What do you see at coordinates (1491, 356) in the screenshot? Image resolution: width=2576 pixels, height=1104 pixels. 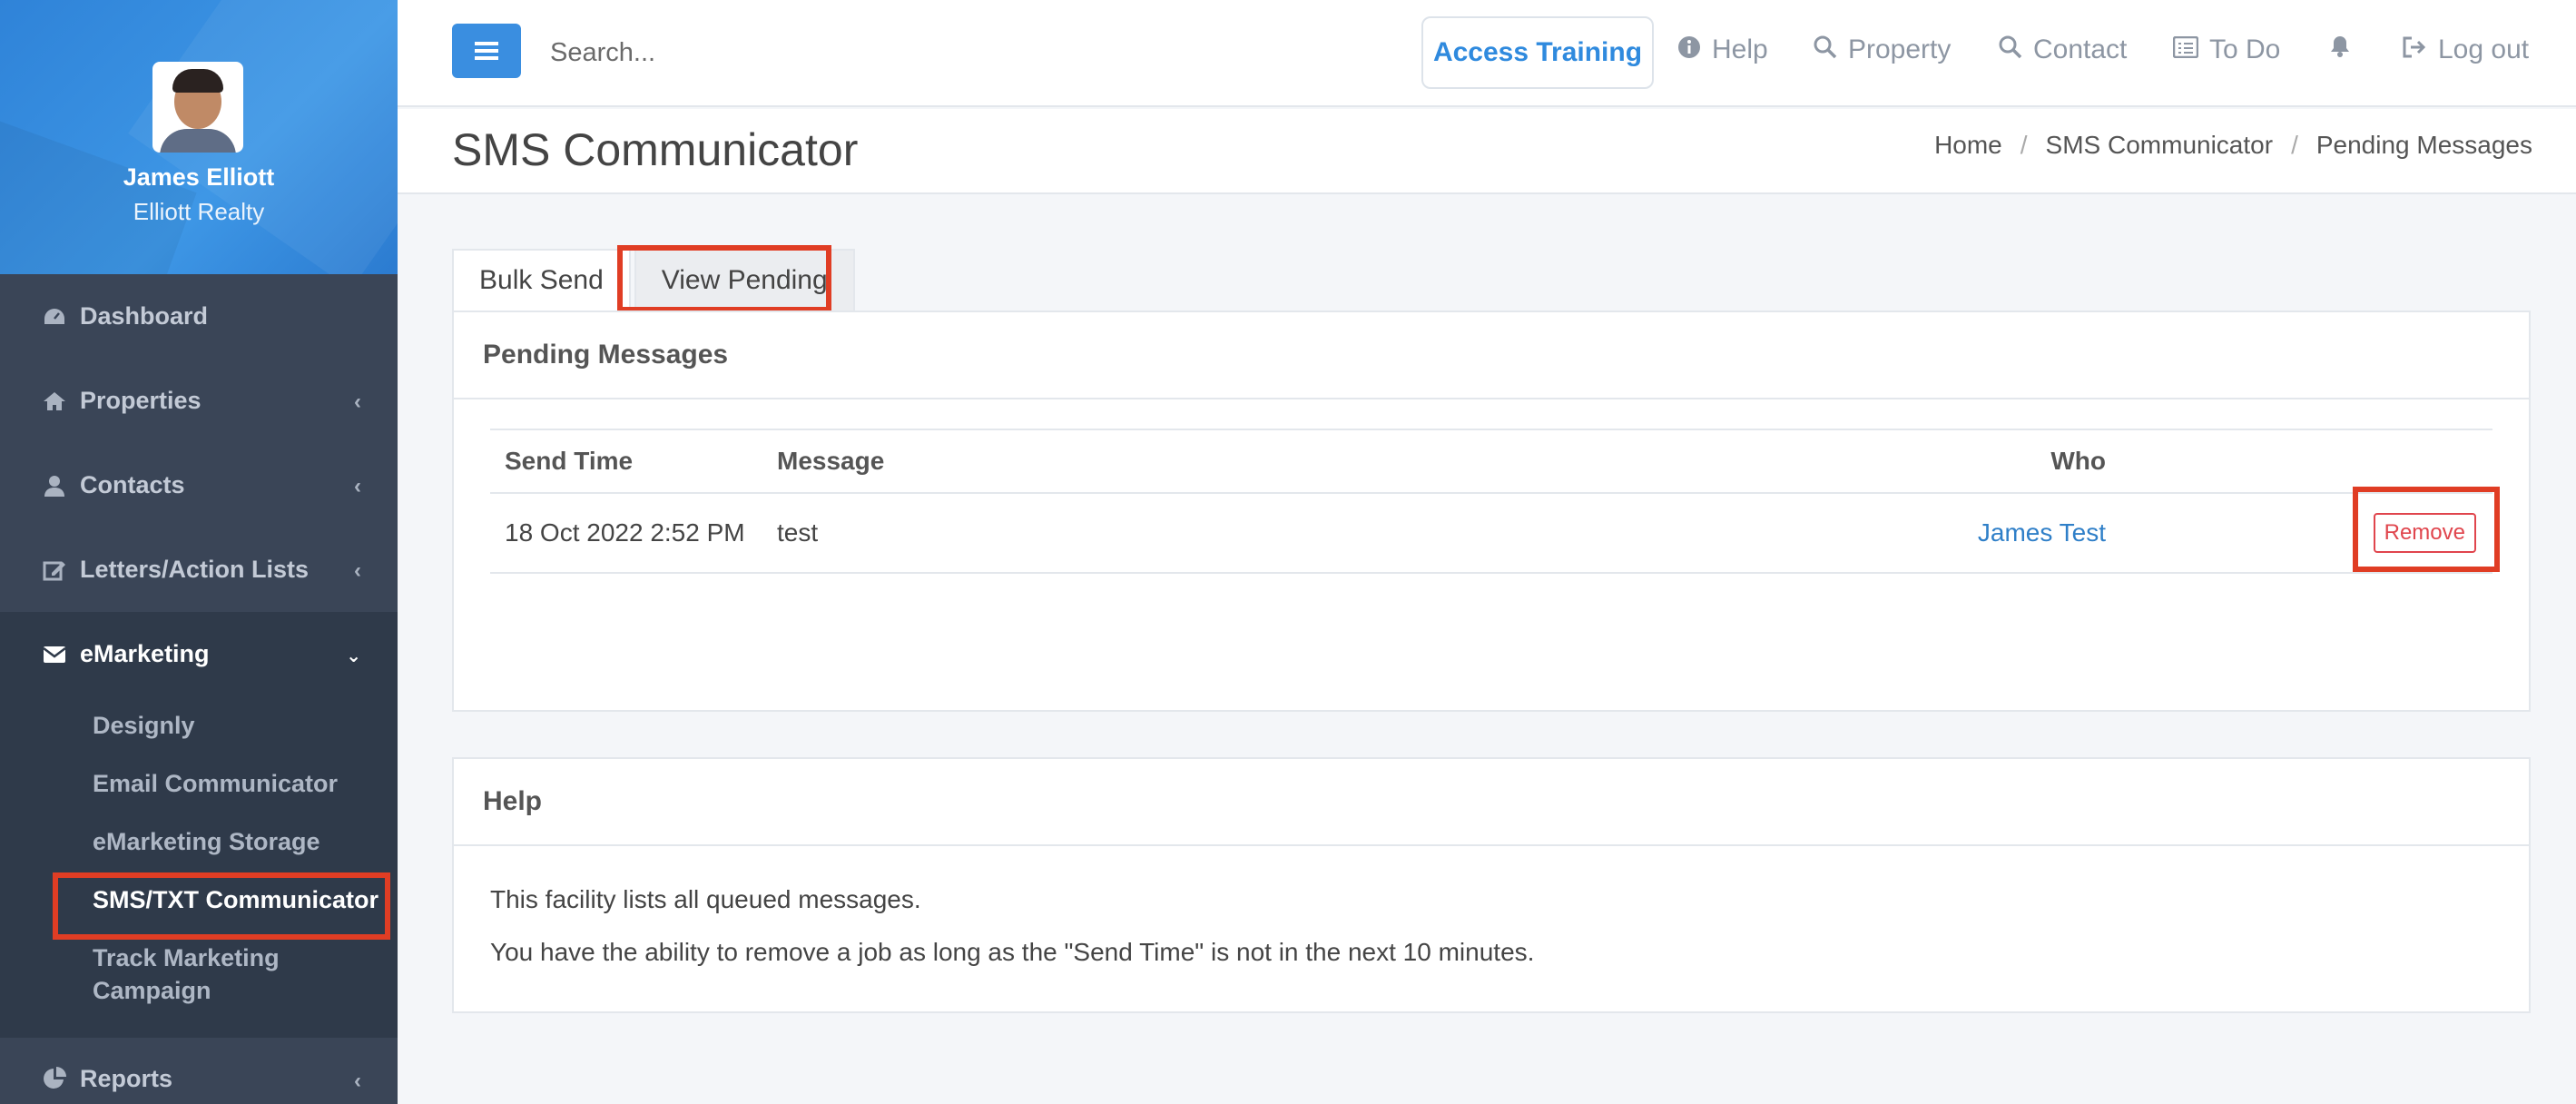 I see `panel-title: Pending Messages` at bounding box center [1491, 356].